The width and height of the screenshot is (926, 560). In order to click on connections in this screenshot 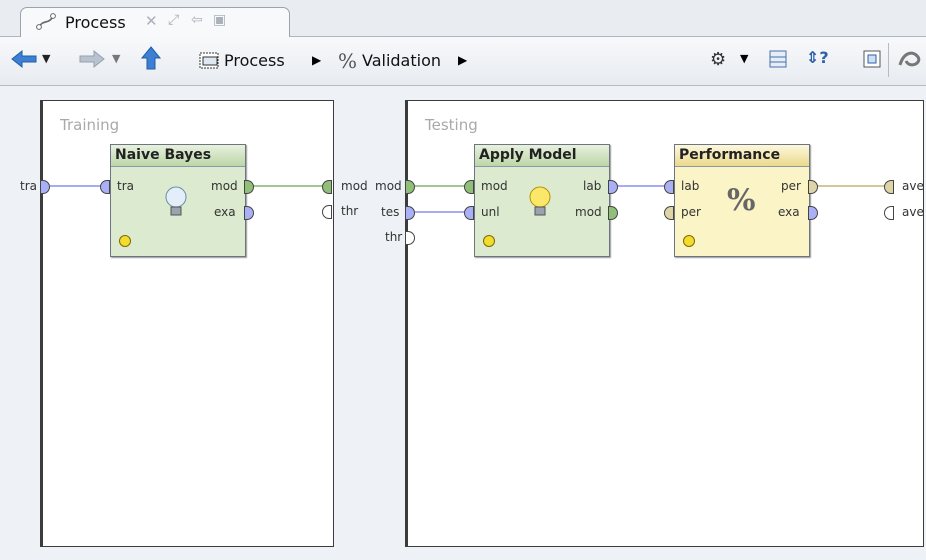, I will do `click(468, 199)`.